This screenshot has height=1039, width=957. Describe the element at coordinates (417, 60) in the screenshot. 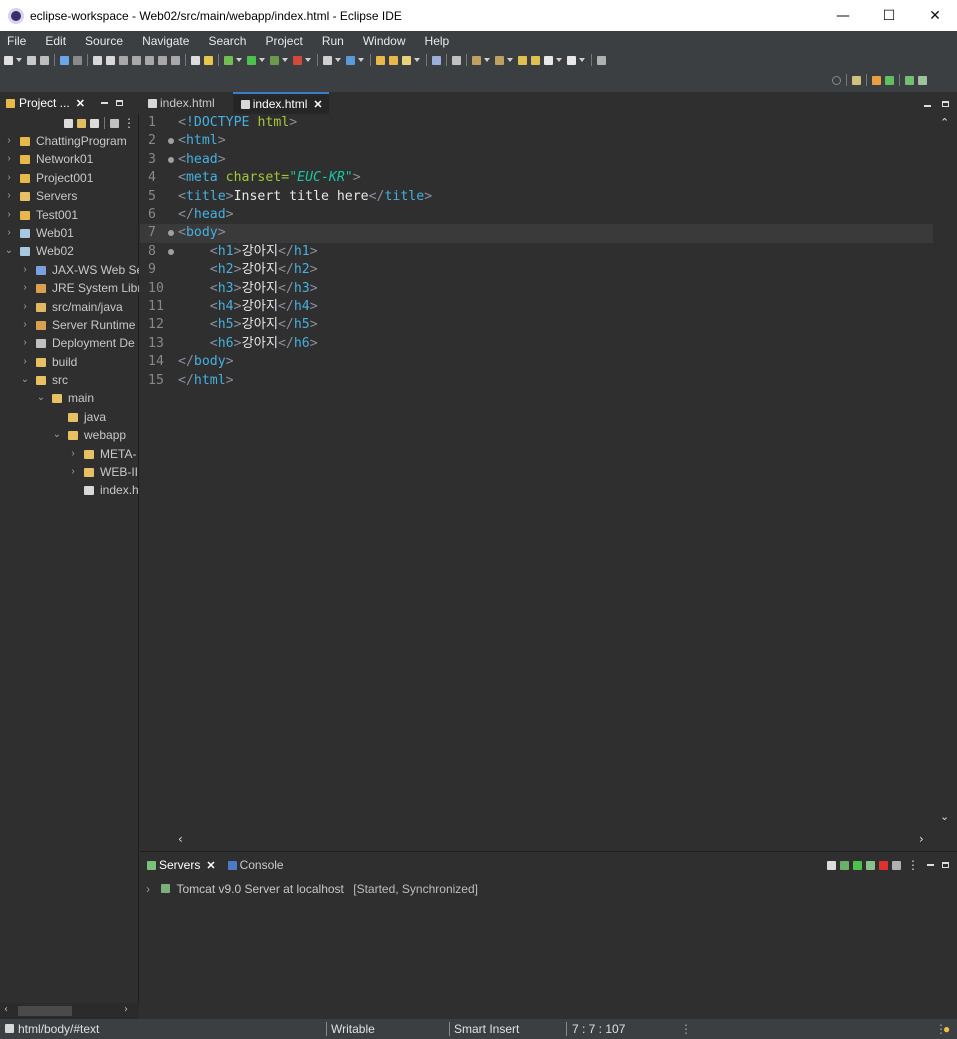

I see `search-dropdown-icon` at that location.